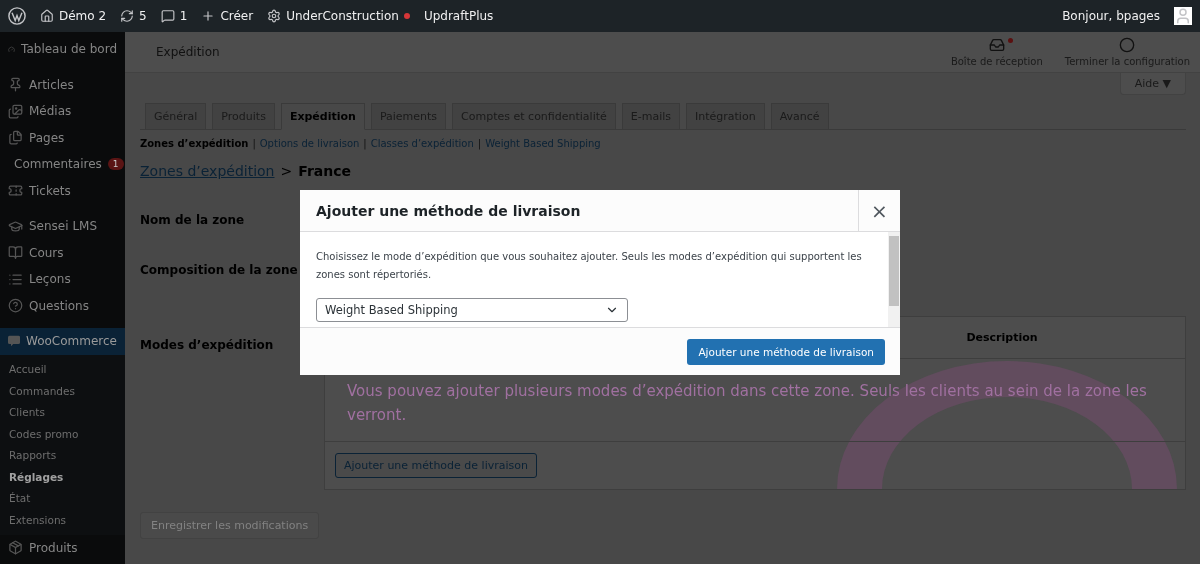 This screenshot has width=1200, height=564. I want to click on book-icon, so click(15, 253).